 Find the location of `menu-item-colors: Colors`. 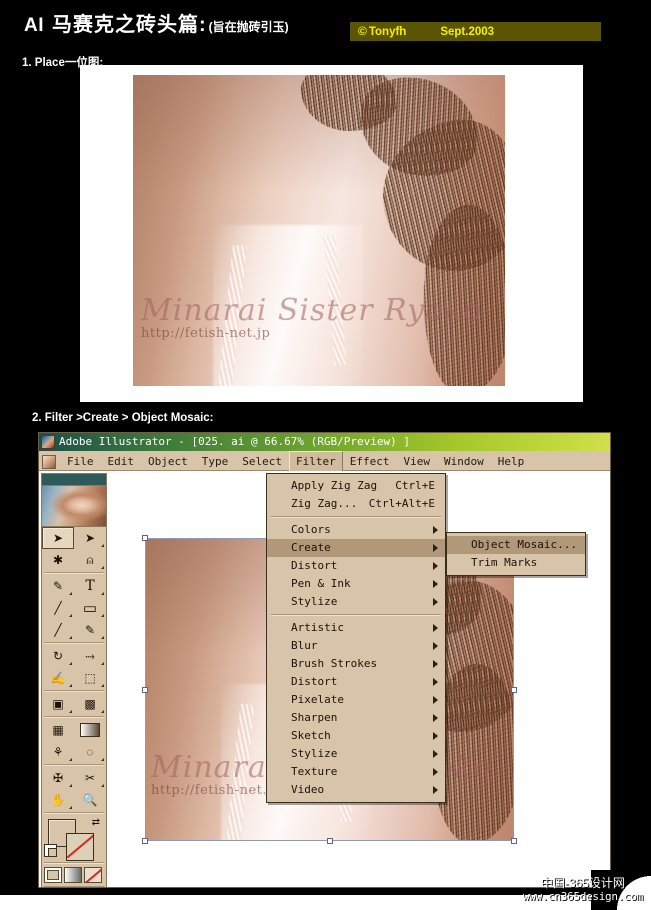

menu-item-colors: Colors is located at coordinates (356, 530).